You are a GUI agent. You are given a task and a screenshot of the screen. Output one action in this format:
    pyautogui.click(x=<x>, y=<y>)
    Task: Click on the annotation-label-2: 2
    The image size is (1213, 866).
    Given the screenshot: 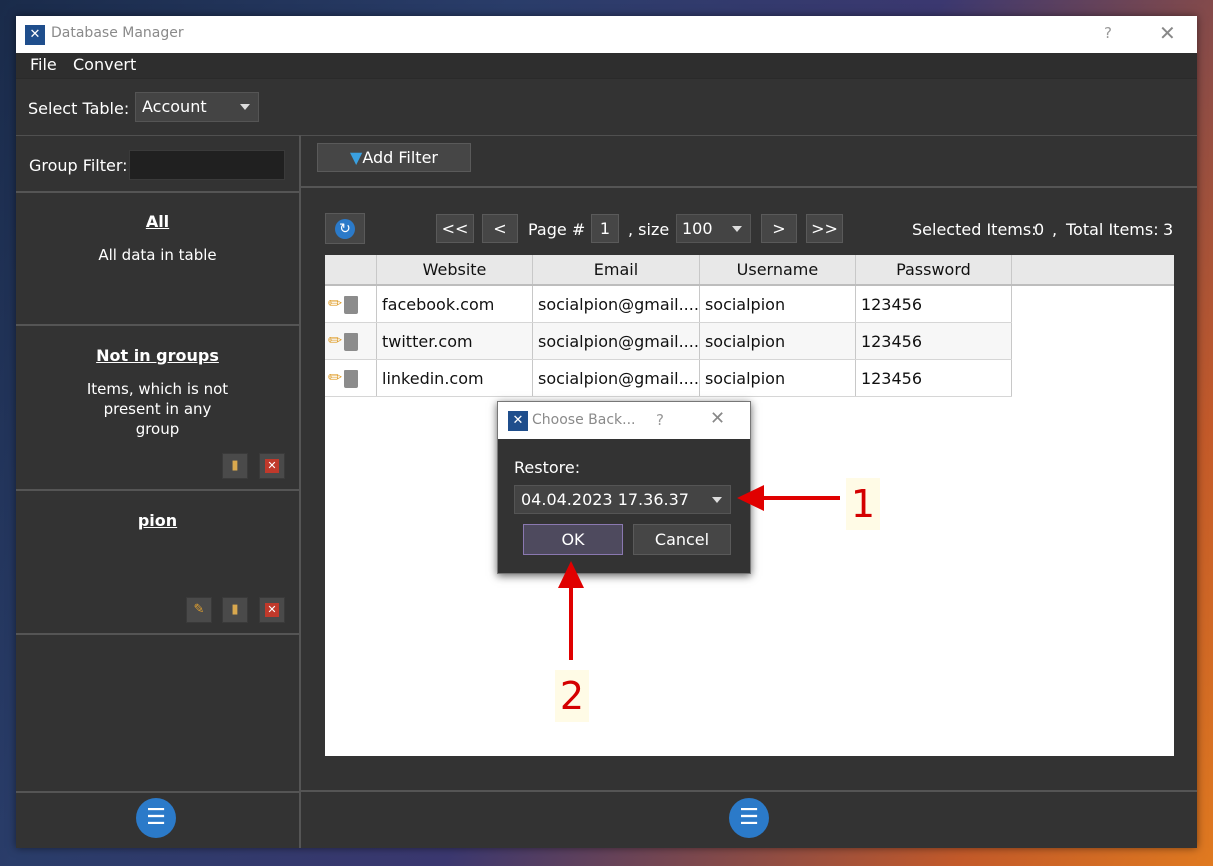 What is the action you would take?
    pyautogui.click(x=572, y=696)
    